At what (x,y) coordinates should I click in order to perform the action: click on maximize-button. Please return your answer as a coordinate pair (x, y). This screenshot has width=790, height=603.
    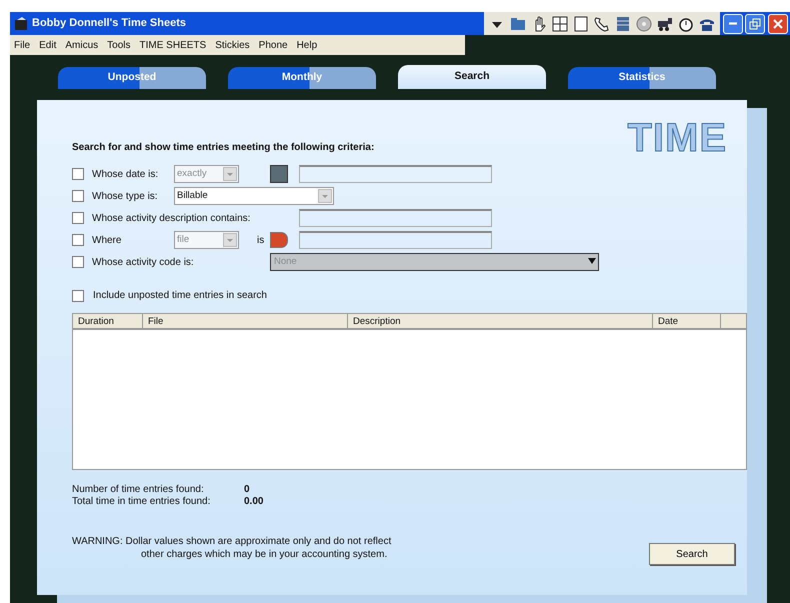
    Looking at the image, I should click on (755, 24).